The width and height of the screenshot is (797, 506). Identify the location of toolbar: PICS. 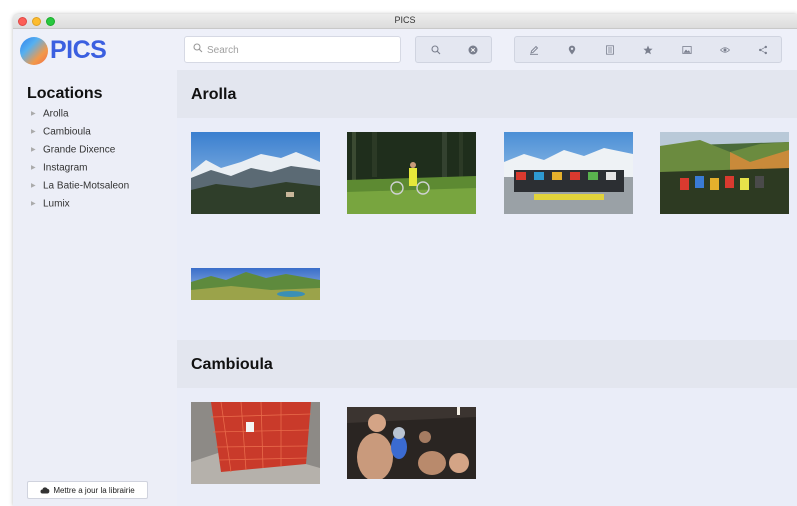
(405, 49).